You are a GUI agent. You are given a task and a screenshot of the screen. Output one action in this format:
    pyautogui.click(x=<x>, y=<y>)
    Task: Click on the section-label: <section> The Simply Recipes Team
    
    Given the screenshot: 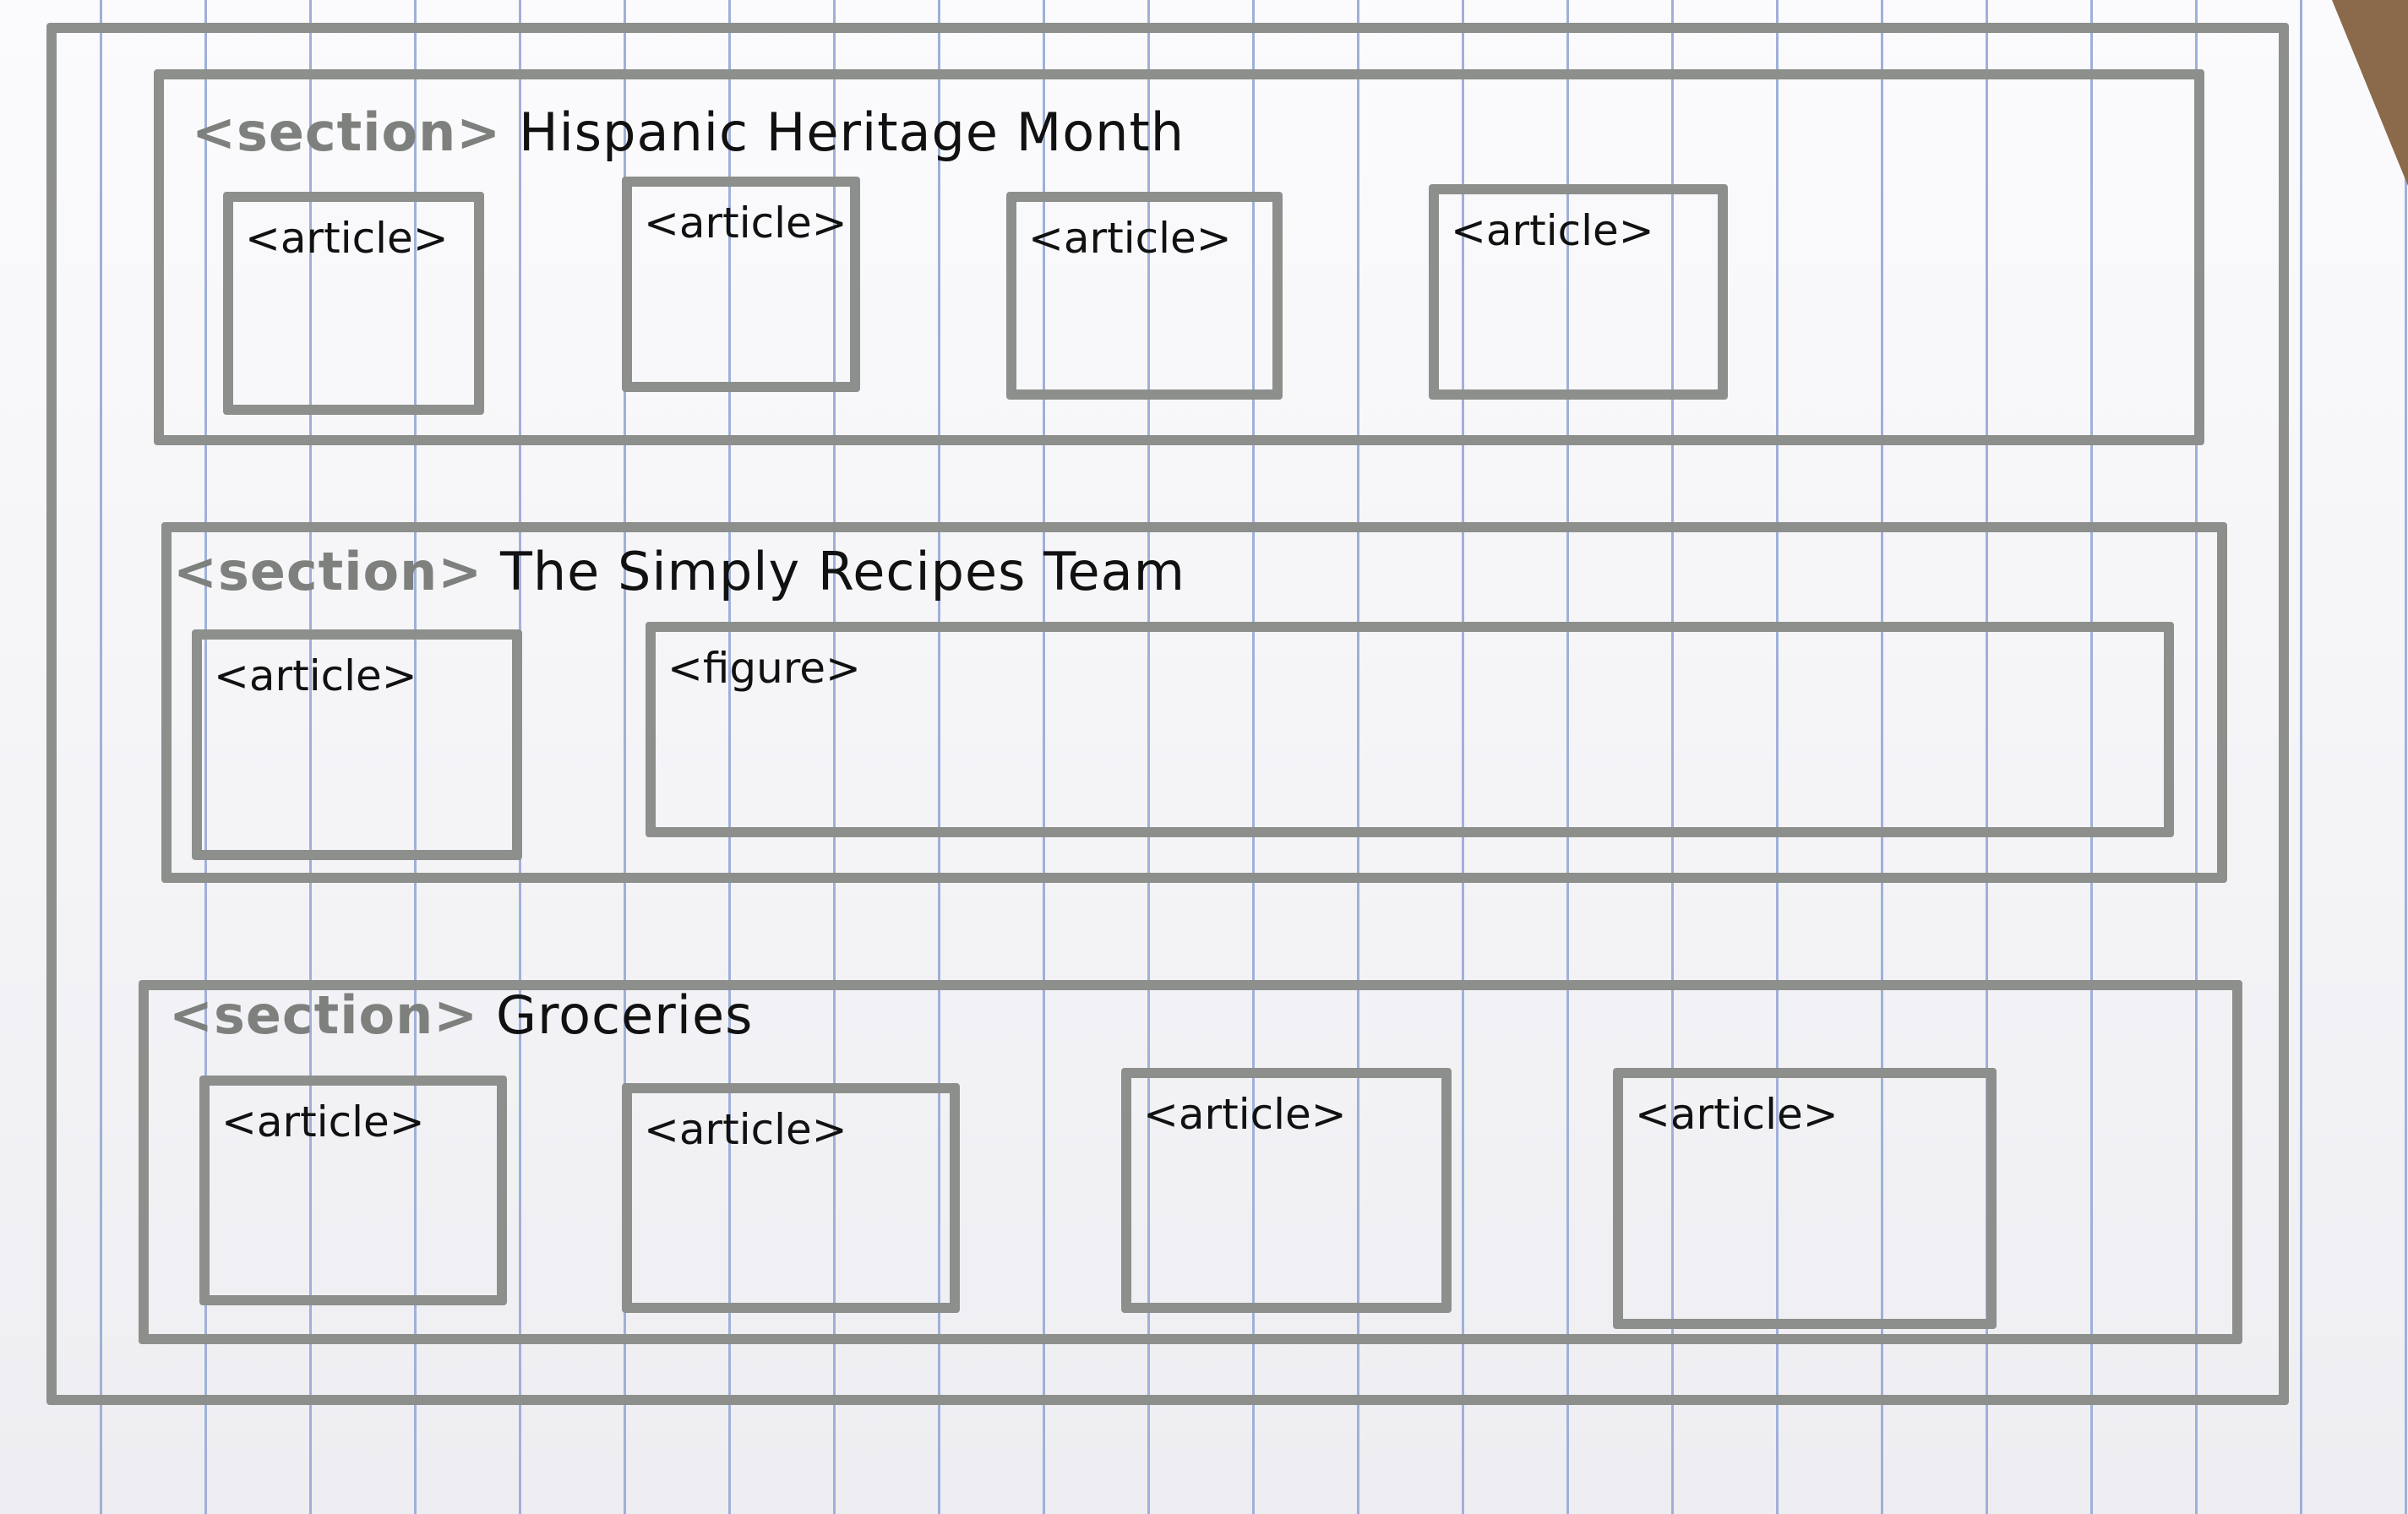 What is the action you would take?
    pyautogui.click(x=679, y=571)
    